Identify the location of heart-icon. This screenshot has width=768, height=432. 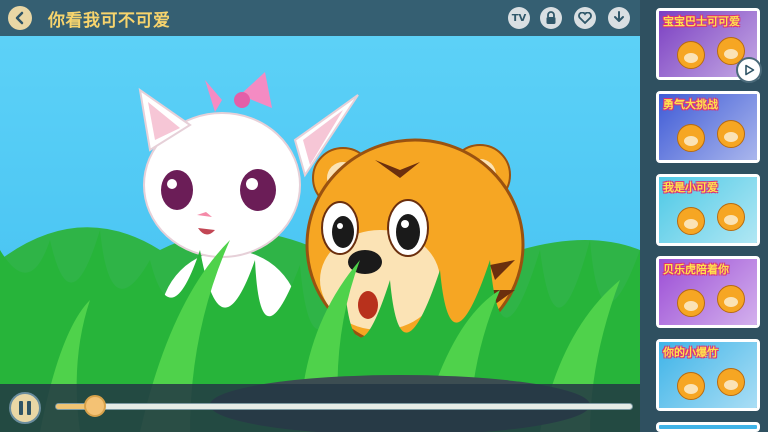
(585, 18).